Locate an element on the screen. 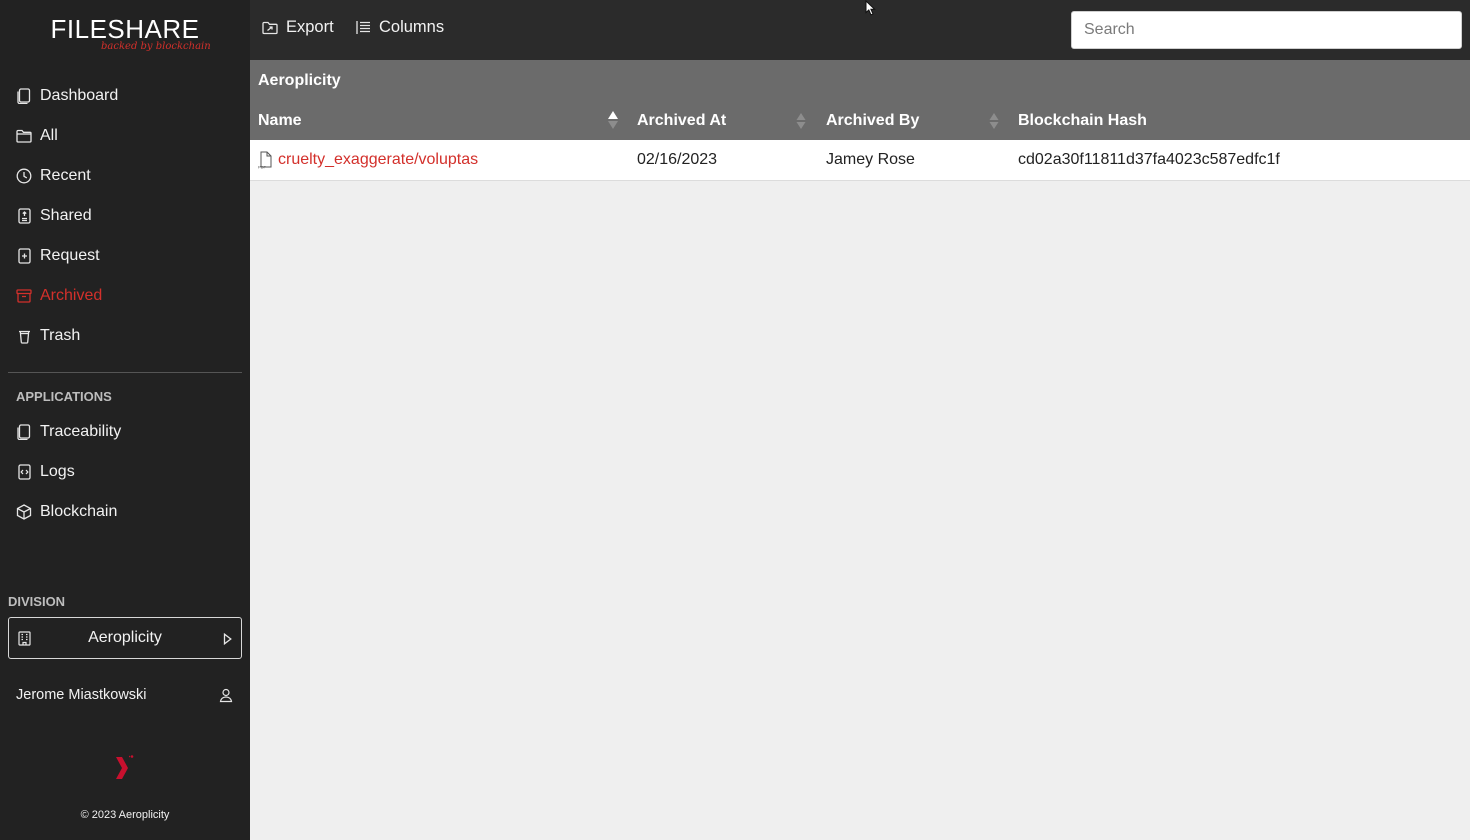  user-profile-icon is located at coordinates (226, 698).